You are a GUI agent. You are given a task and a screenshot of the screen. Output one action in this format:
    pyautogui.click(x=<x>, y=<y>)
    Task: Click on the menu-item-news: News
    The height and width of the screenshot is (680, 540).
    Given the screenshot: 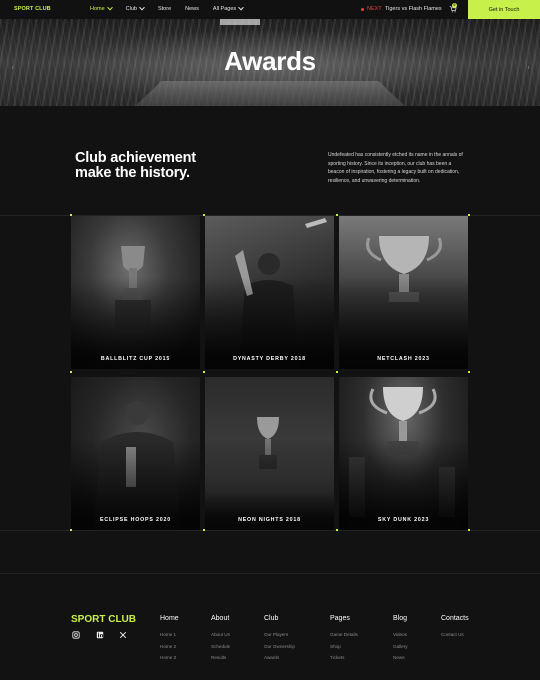 What is the action you would take?
    pyautogui.click(x=192, y=9)
    